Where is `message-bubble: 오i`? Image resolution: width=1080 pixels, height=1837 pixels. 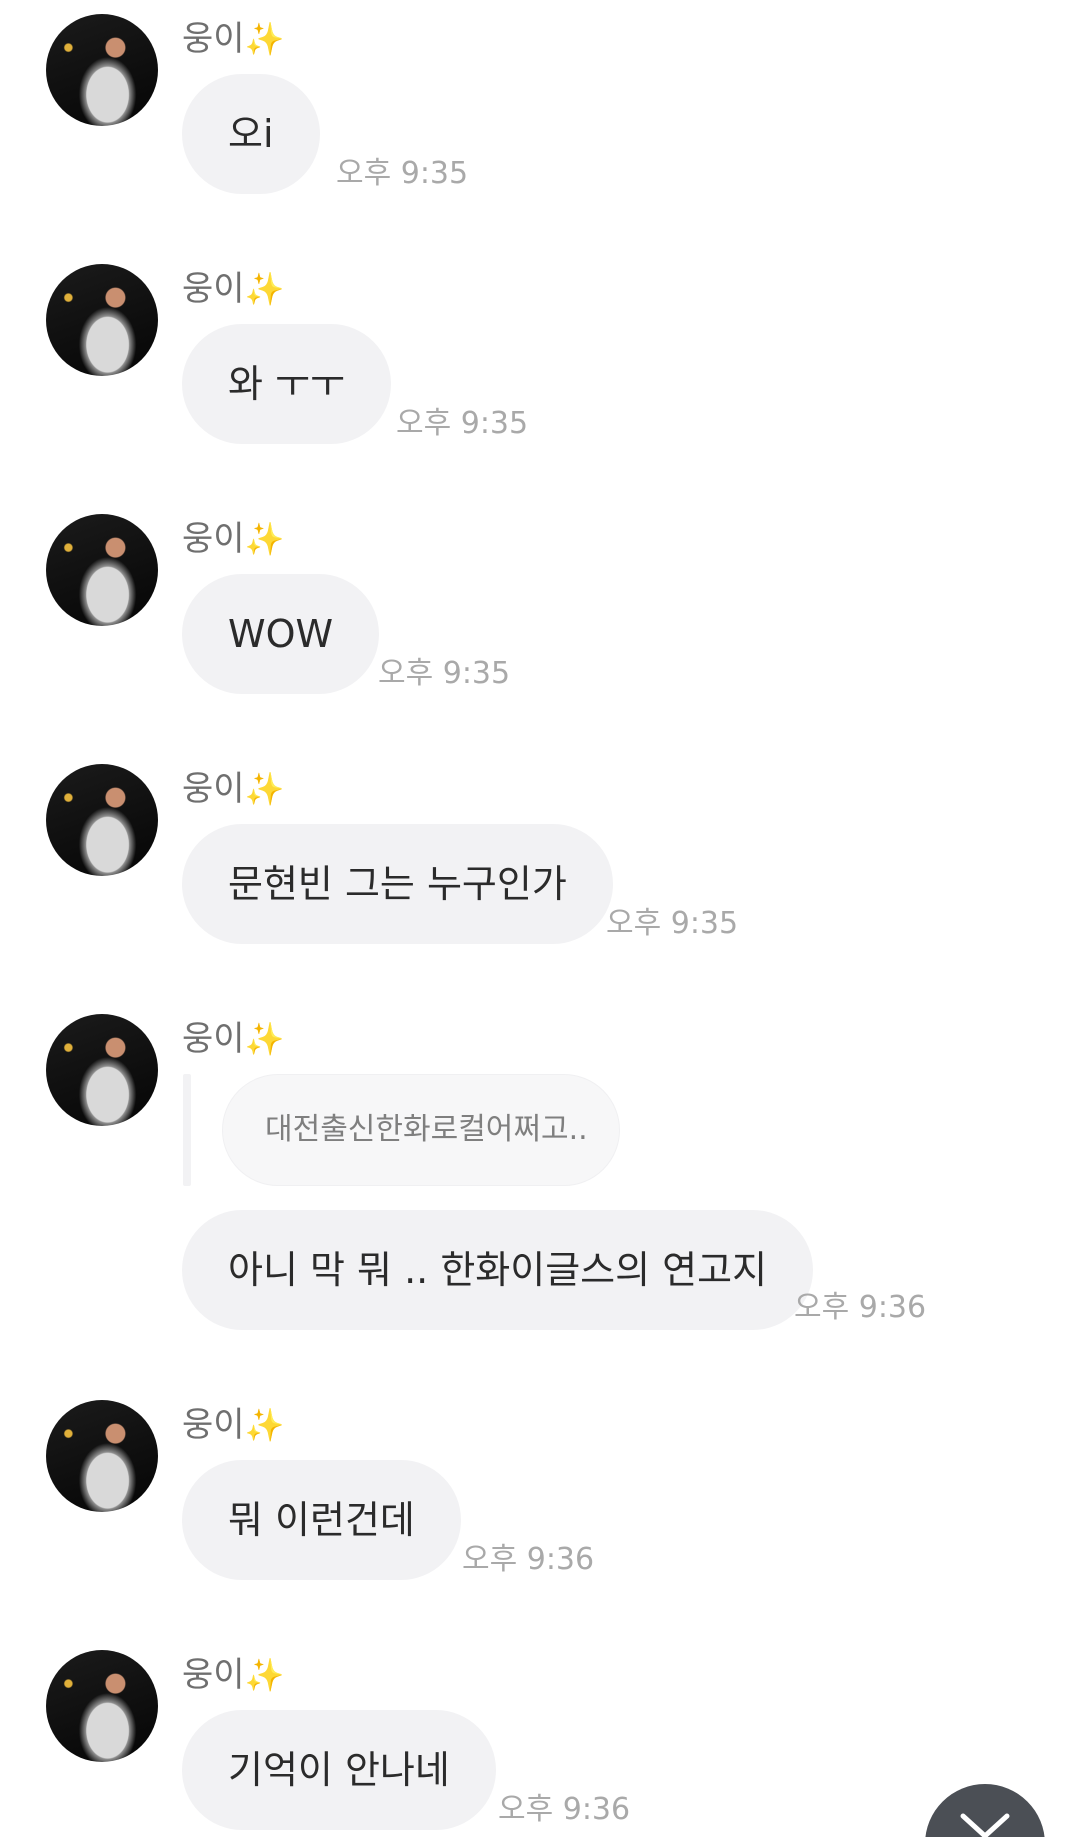
message-bubble: 오i is located at coordinates (251, 134).